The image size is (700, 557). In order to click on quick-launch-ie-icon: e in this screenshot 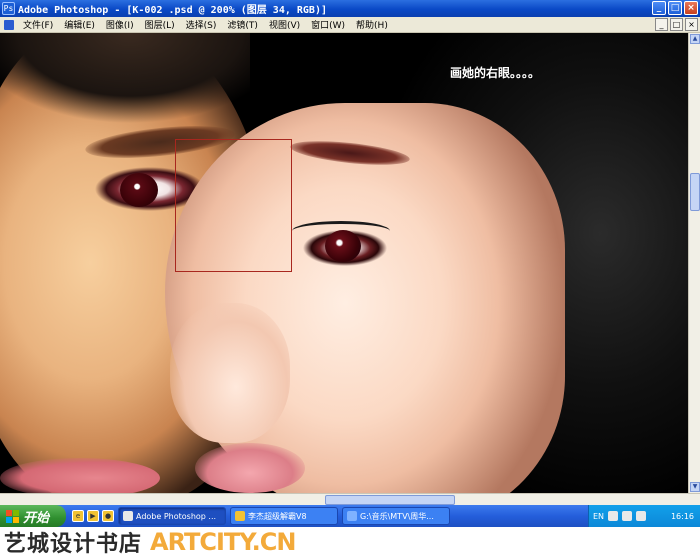, I will do `click(78, 516)`.